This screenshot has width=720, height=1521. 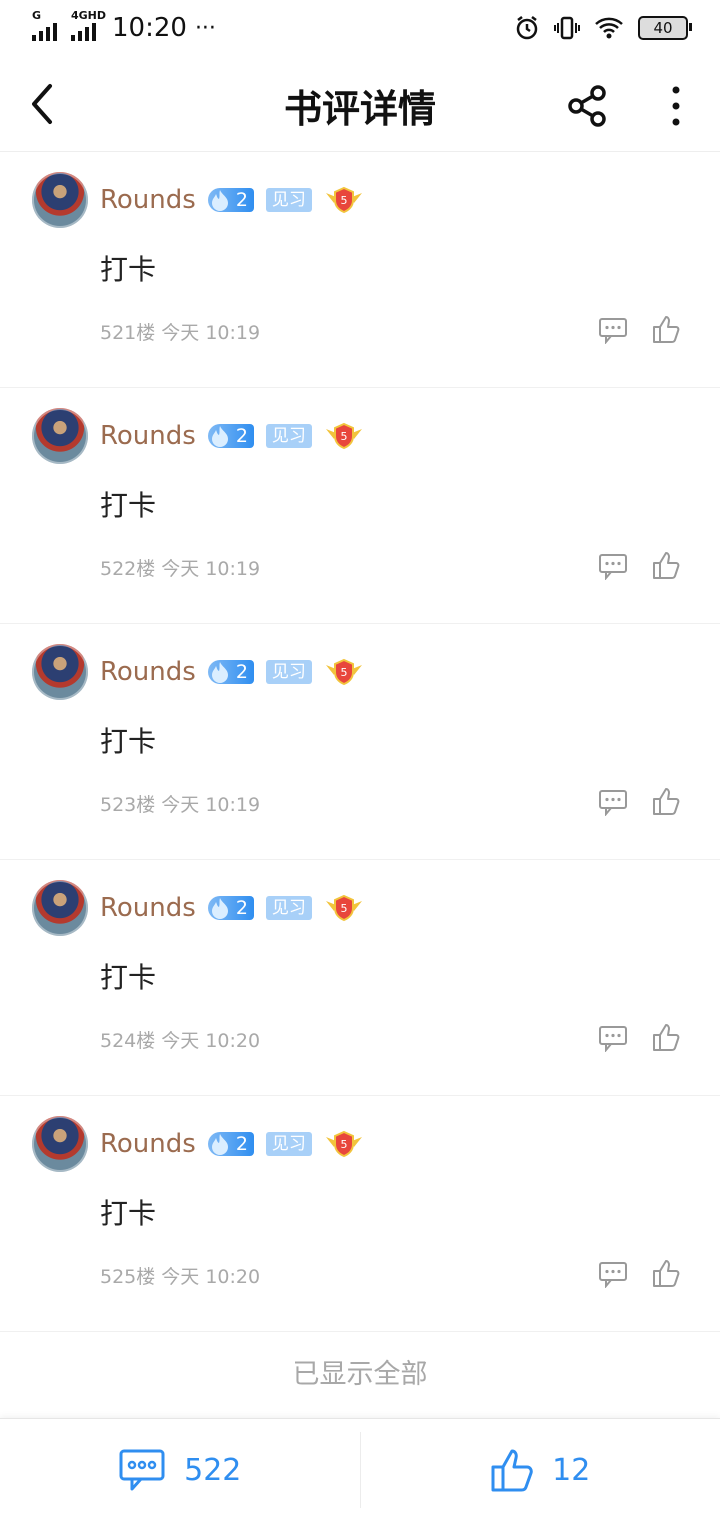 I want to click on floor-info: 524楼 今天 10:20, so click(x=180, y=1039).